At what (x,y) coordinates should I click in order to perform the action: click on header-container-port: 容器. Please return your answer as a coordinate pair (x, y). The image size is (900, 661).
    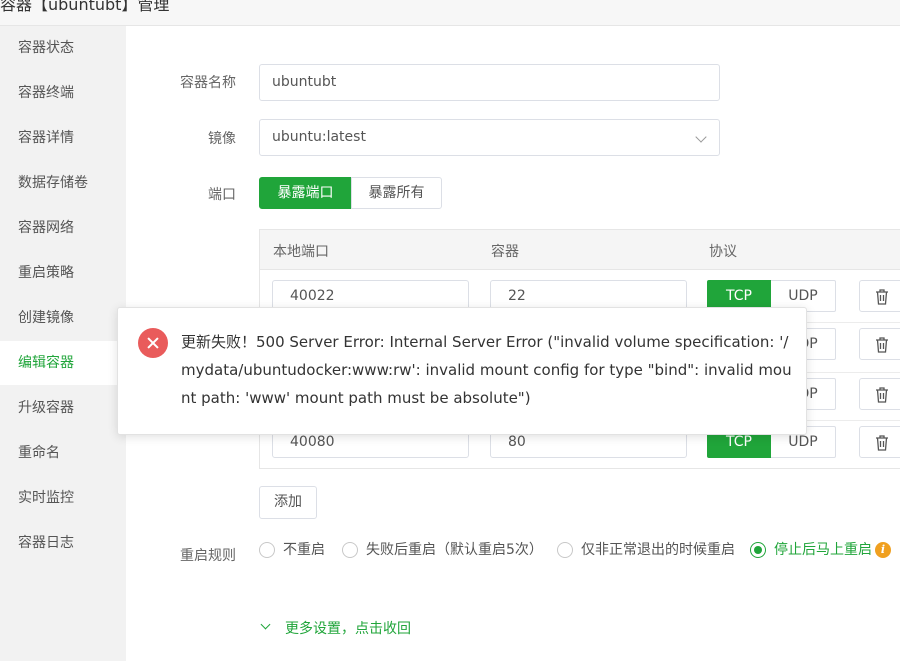
    Looking at the image, I should click on (505, 252).